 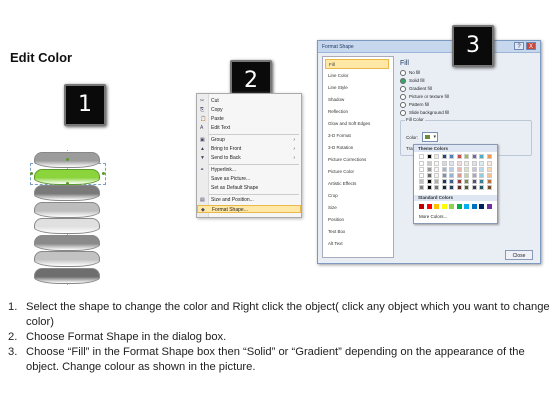 What do you see at coordinates (414, 105) in the screenshot?
I see `fill-option: Pattern fill` at bounding box center [414, 105].